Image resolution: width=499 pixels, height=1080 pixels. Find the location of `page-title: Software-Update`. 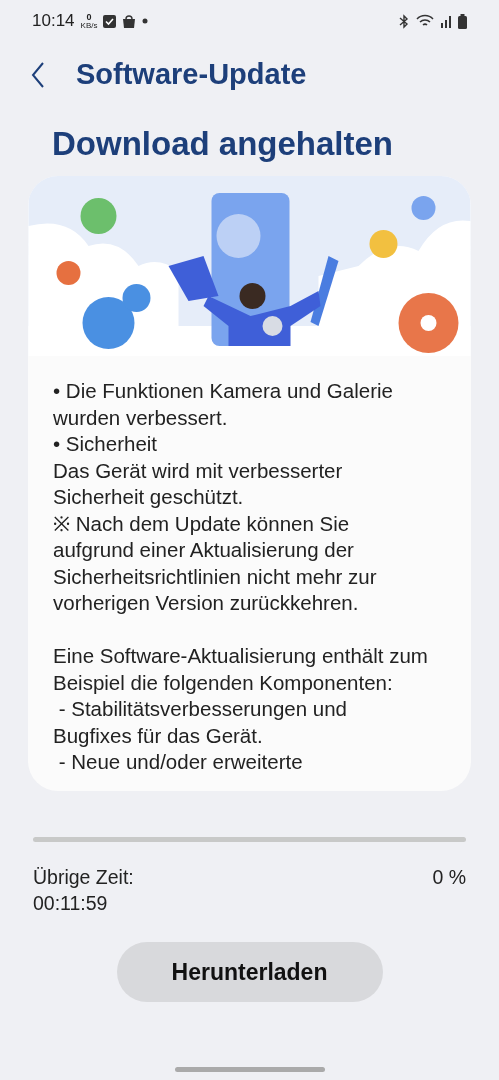

page-title: Software-Update is located at coordinates (191, 75).